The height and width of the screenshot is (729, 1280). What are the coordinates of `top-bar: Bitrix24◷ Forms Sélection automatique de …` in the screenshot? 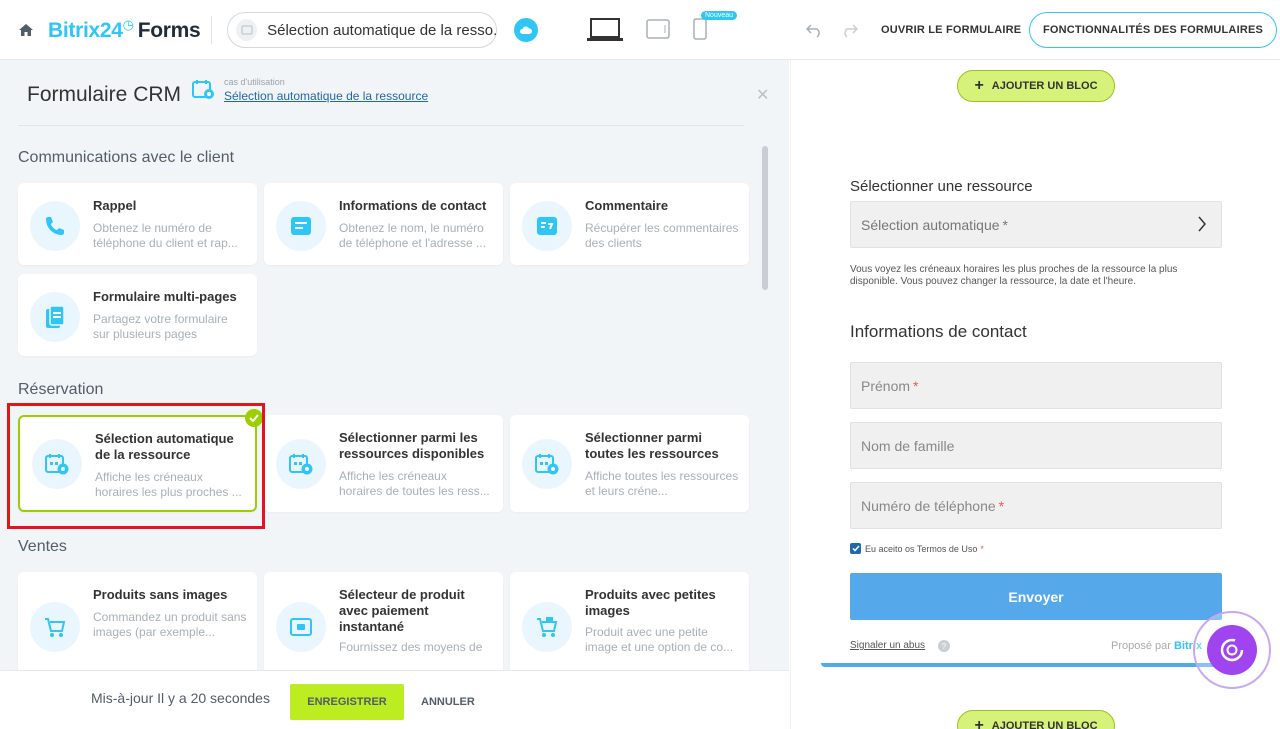 It's located at (640, 30).